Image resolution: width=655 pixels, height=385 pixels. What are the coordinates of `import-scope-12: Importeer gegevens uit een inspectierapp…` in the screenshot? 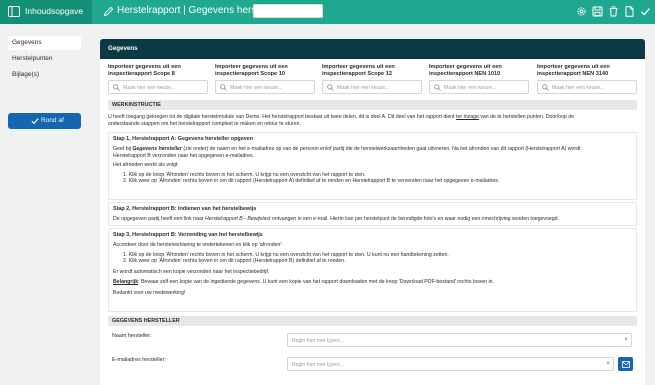 It's located at (372, 79).